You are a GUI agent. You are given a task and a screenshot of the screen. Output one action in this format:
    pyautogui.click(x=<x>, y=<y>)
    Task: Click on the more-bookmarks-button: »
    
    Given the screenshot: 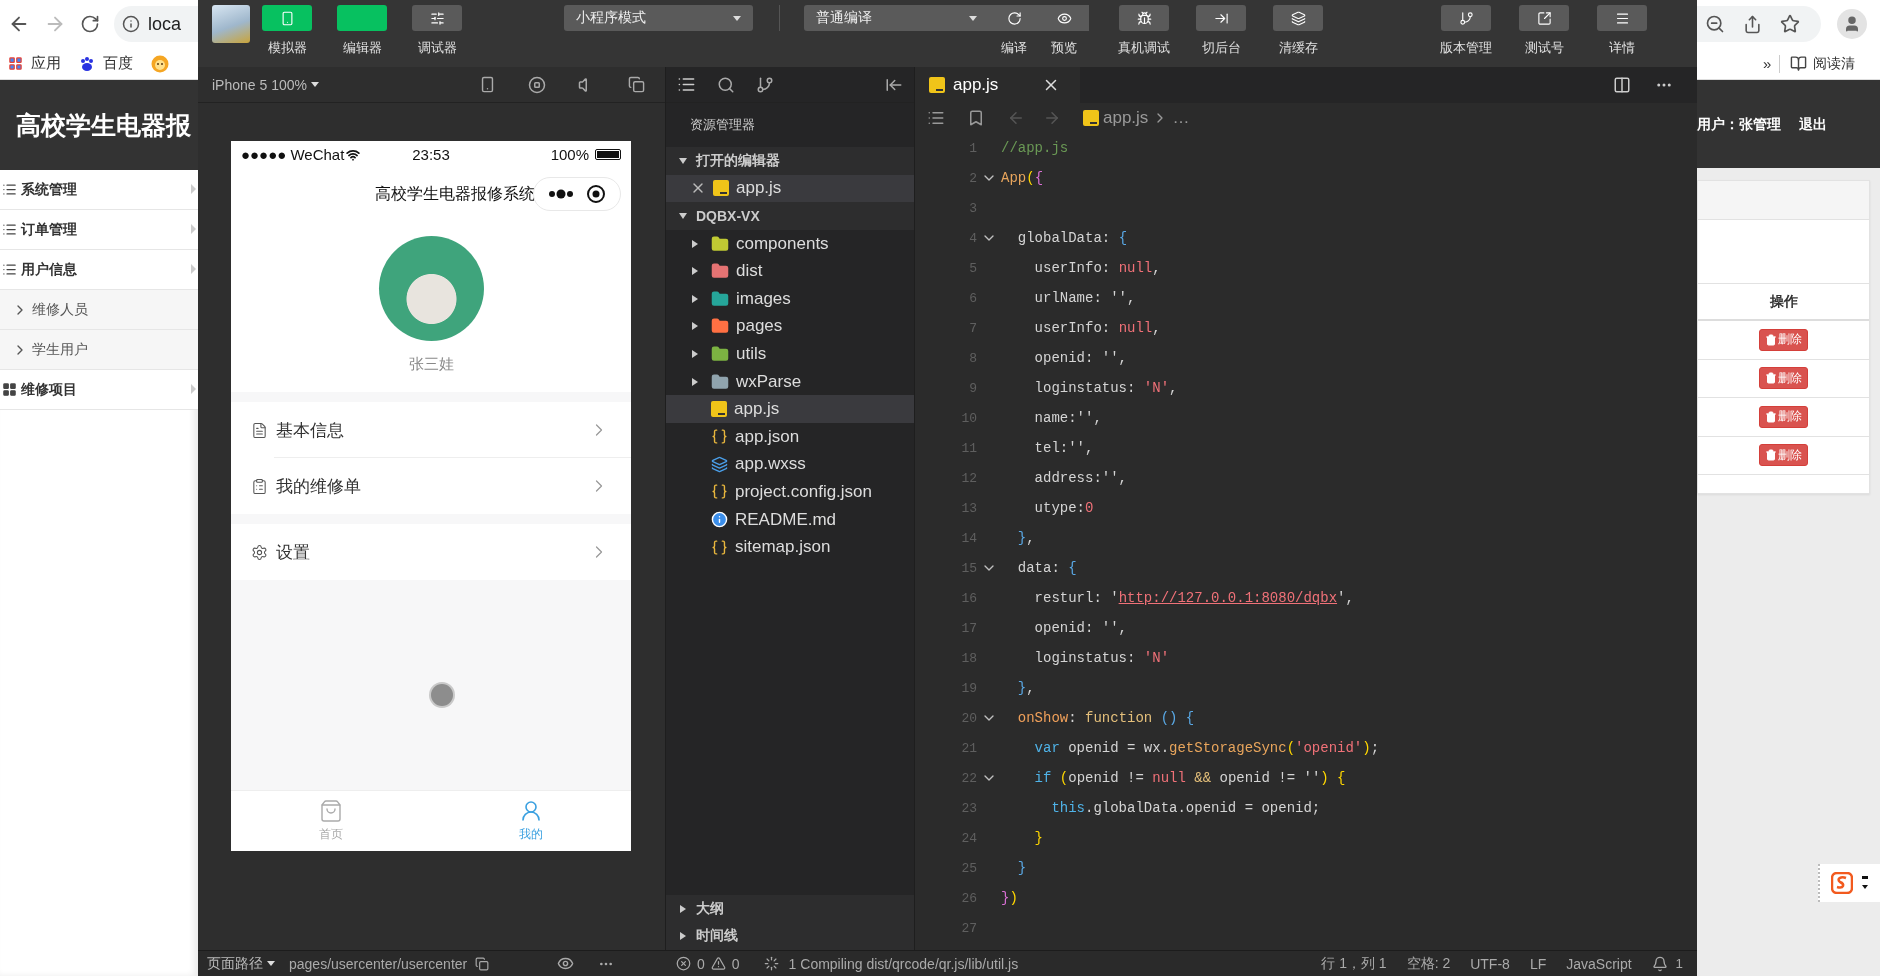 What is the action you would take?
    pyautogui.click(x=1767, y=63)
    